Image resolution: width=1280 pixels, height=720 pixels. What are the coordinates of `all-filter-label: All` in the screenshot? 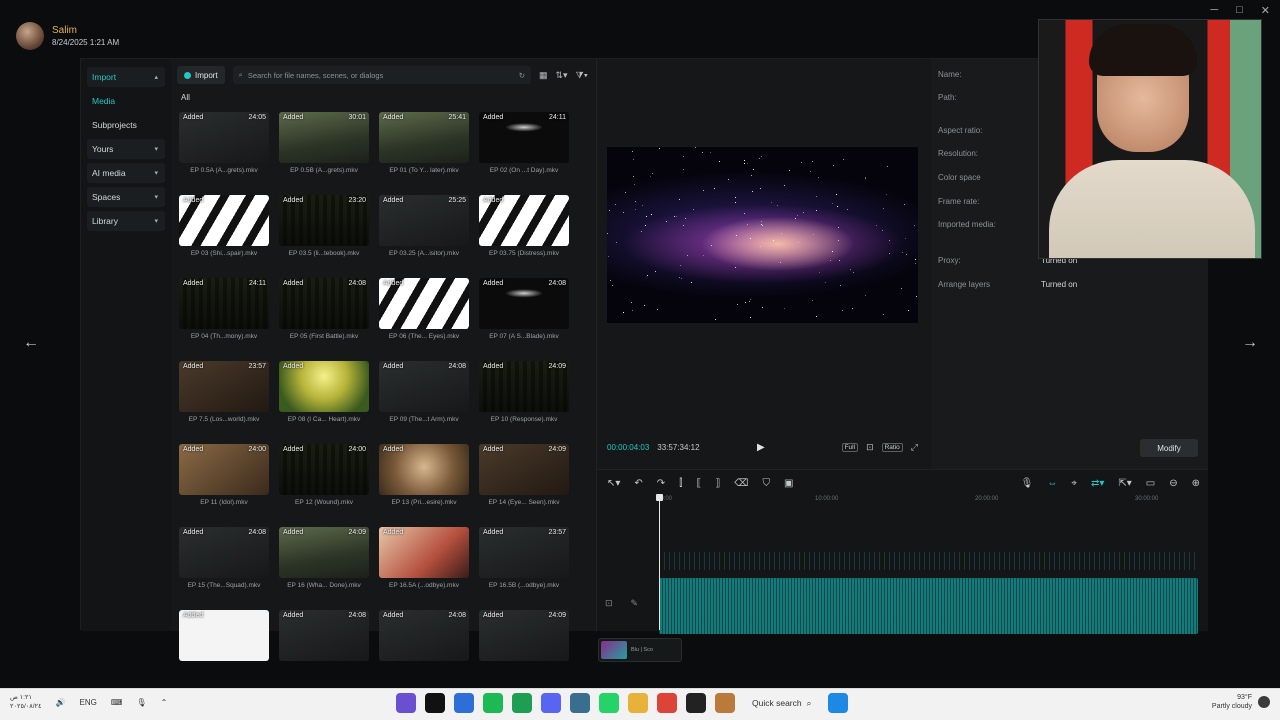 It's located at (185, 97).